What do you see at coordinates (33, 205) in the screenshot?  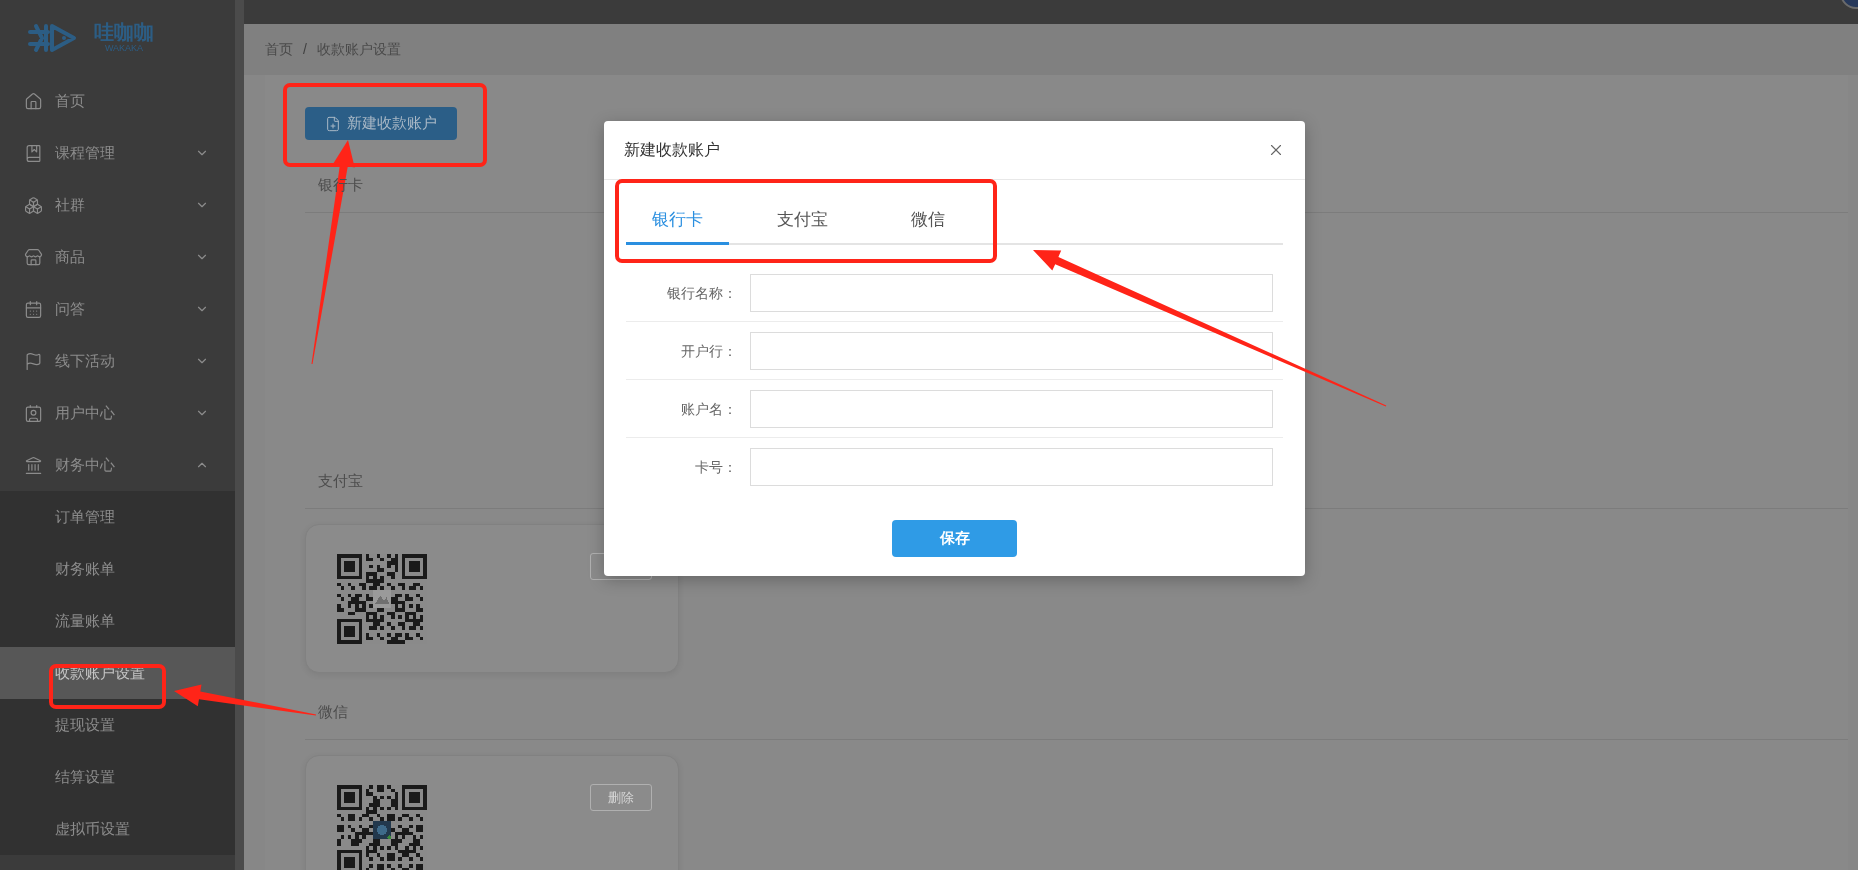 I see `group-icon` at bounding box center [33, 205].